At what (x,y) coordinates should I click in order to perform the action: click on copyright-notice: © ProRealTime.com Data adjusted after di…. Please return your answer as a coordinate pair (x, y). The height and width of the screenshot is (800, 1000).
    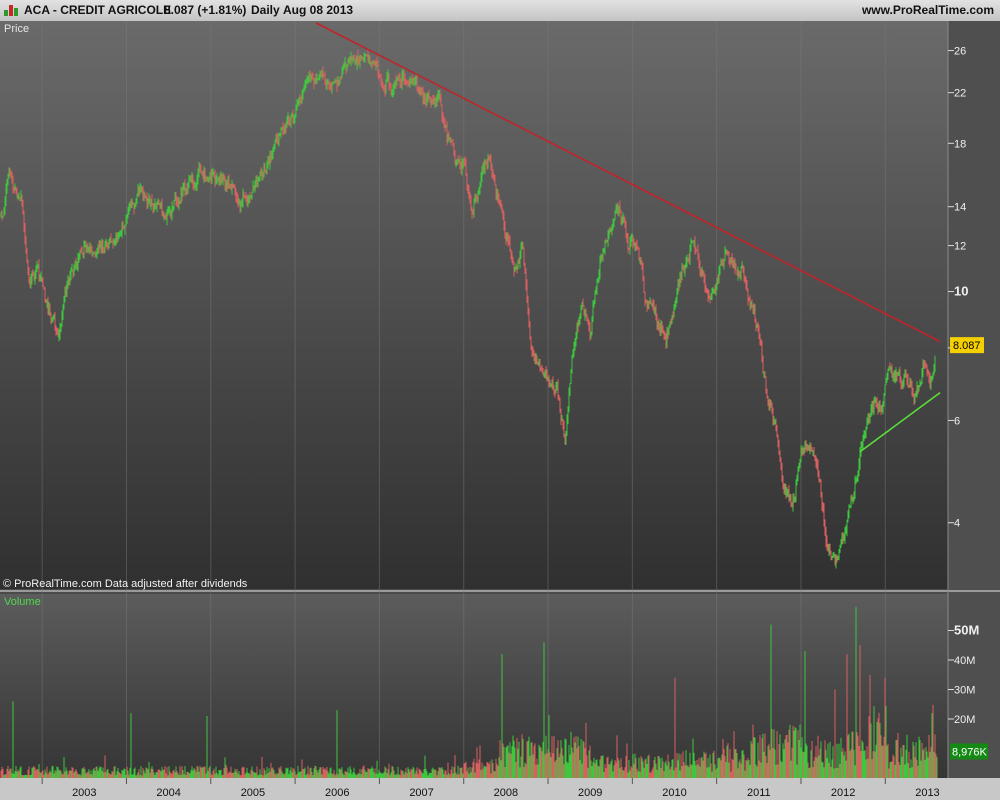
    Looking at the image, I should click on (125, 584).